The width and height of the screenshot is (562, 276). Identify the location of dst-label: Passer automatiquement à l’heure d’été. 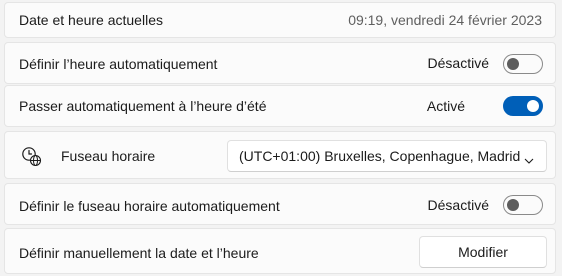
(143, 106).